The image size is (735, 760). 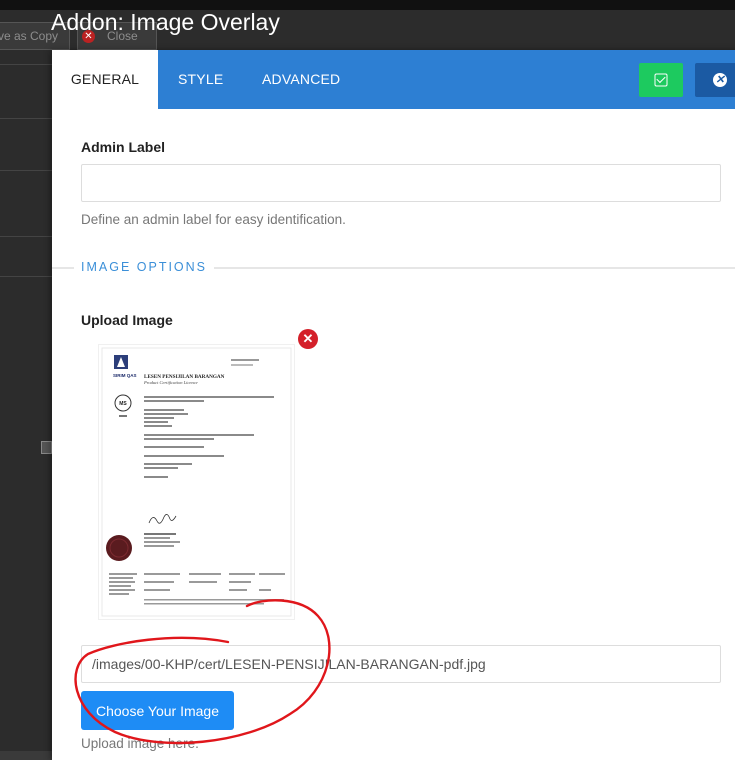 What do you see at coordinates (63, 268) in the screenshot?
I see `section-divider-left` at bounding box center [63, 268].